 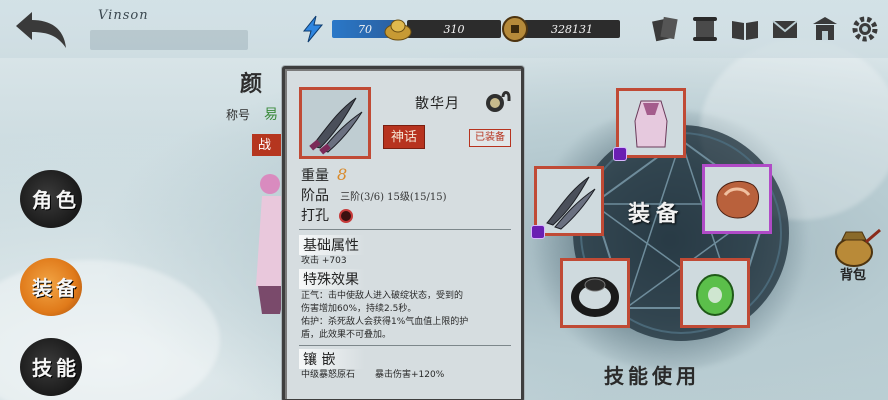 What do you see at coordinates (410, 375) in the screenshot?
I see `inlay-gem-bonus: 暴击伤害+120%` at bounding box center [410, 375].